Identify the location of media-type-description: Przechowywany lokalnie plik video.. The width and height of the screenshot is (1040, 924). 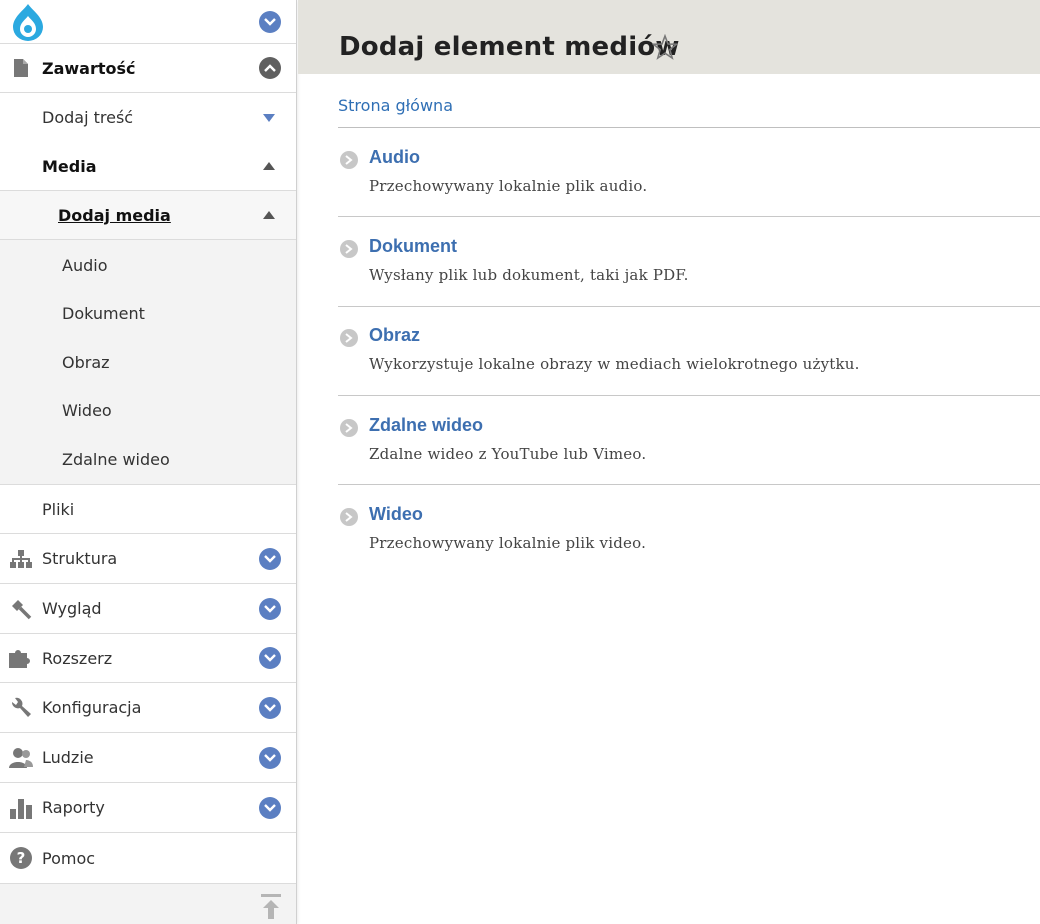
(508, 543).